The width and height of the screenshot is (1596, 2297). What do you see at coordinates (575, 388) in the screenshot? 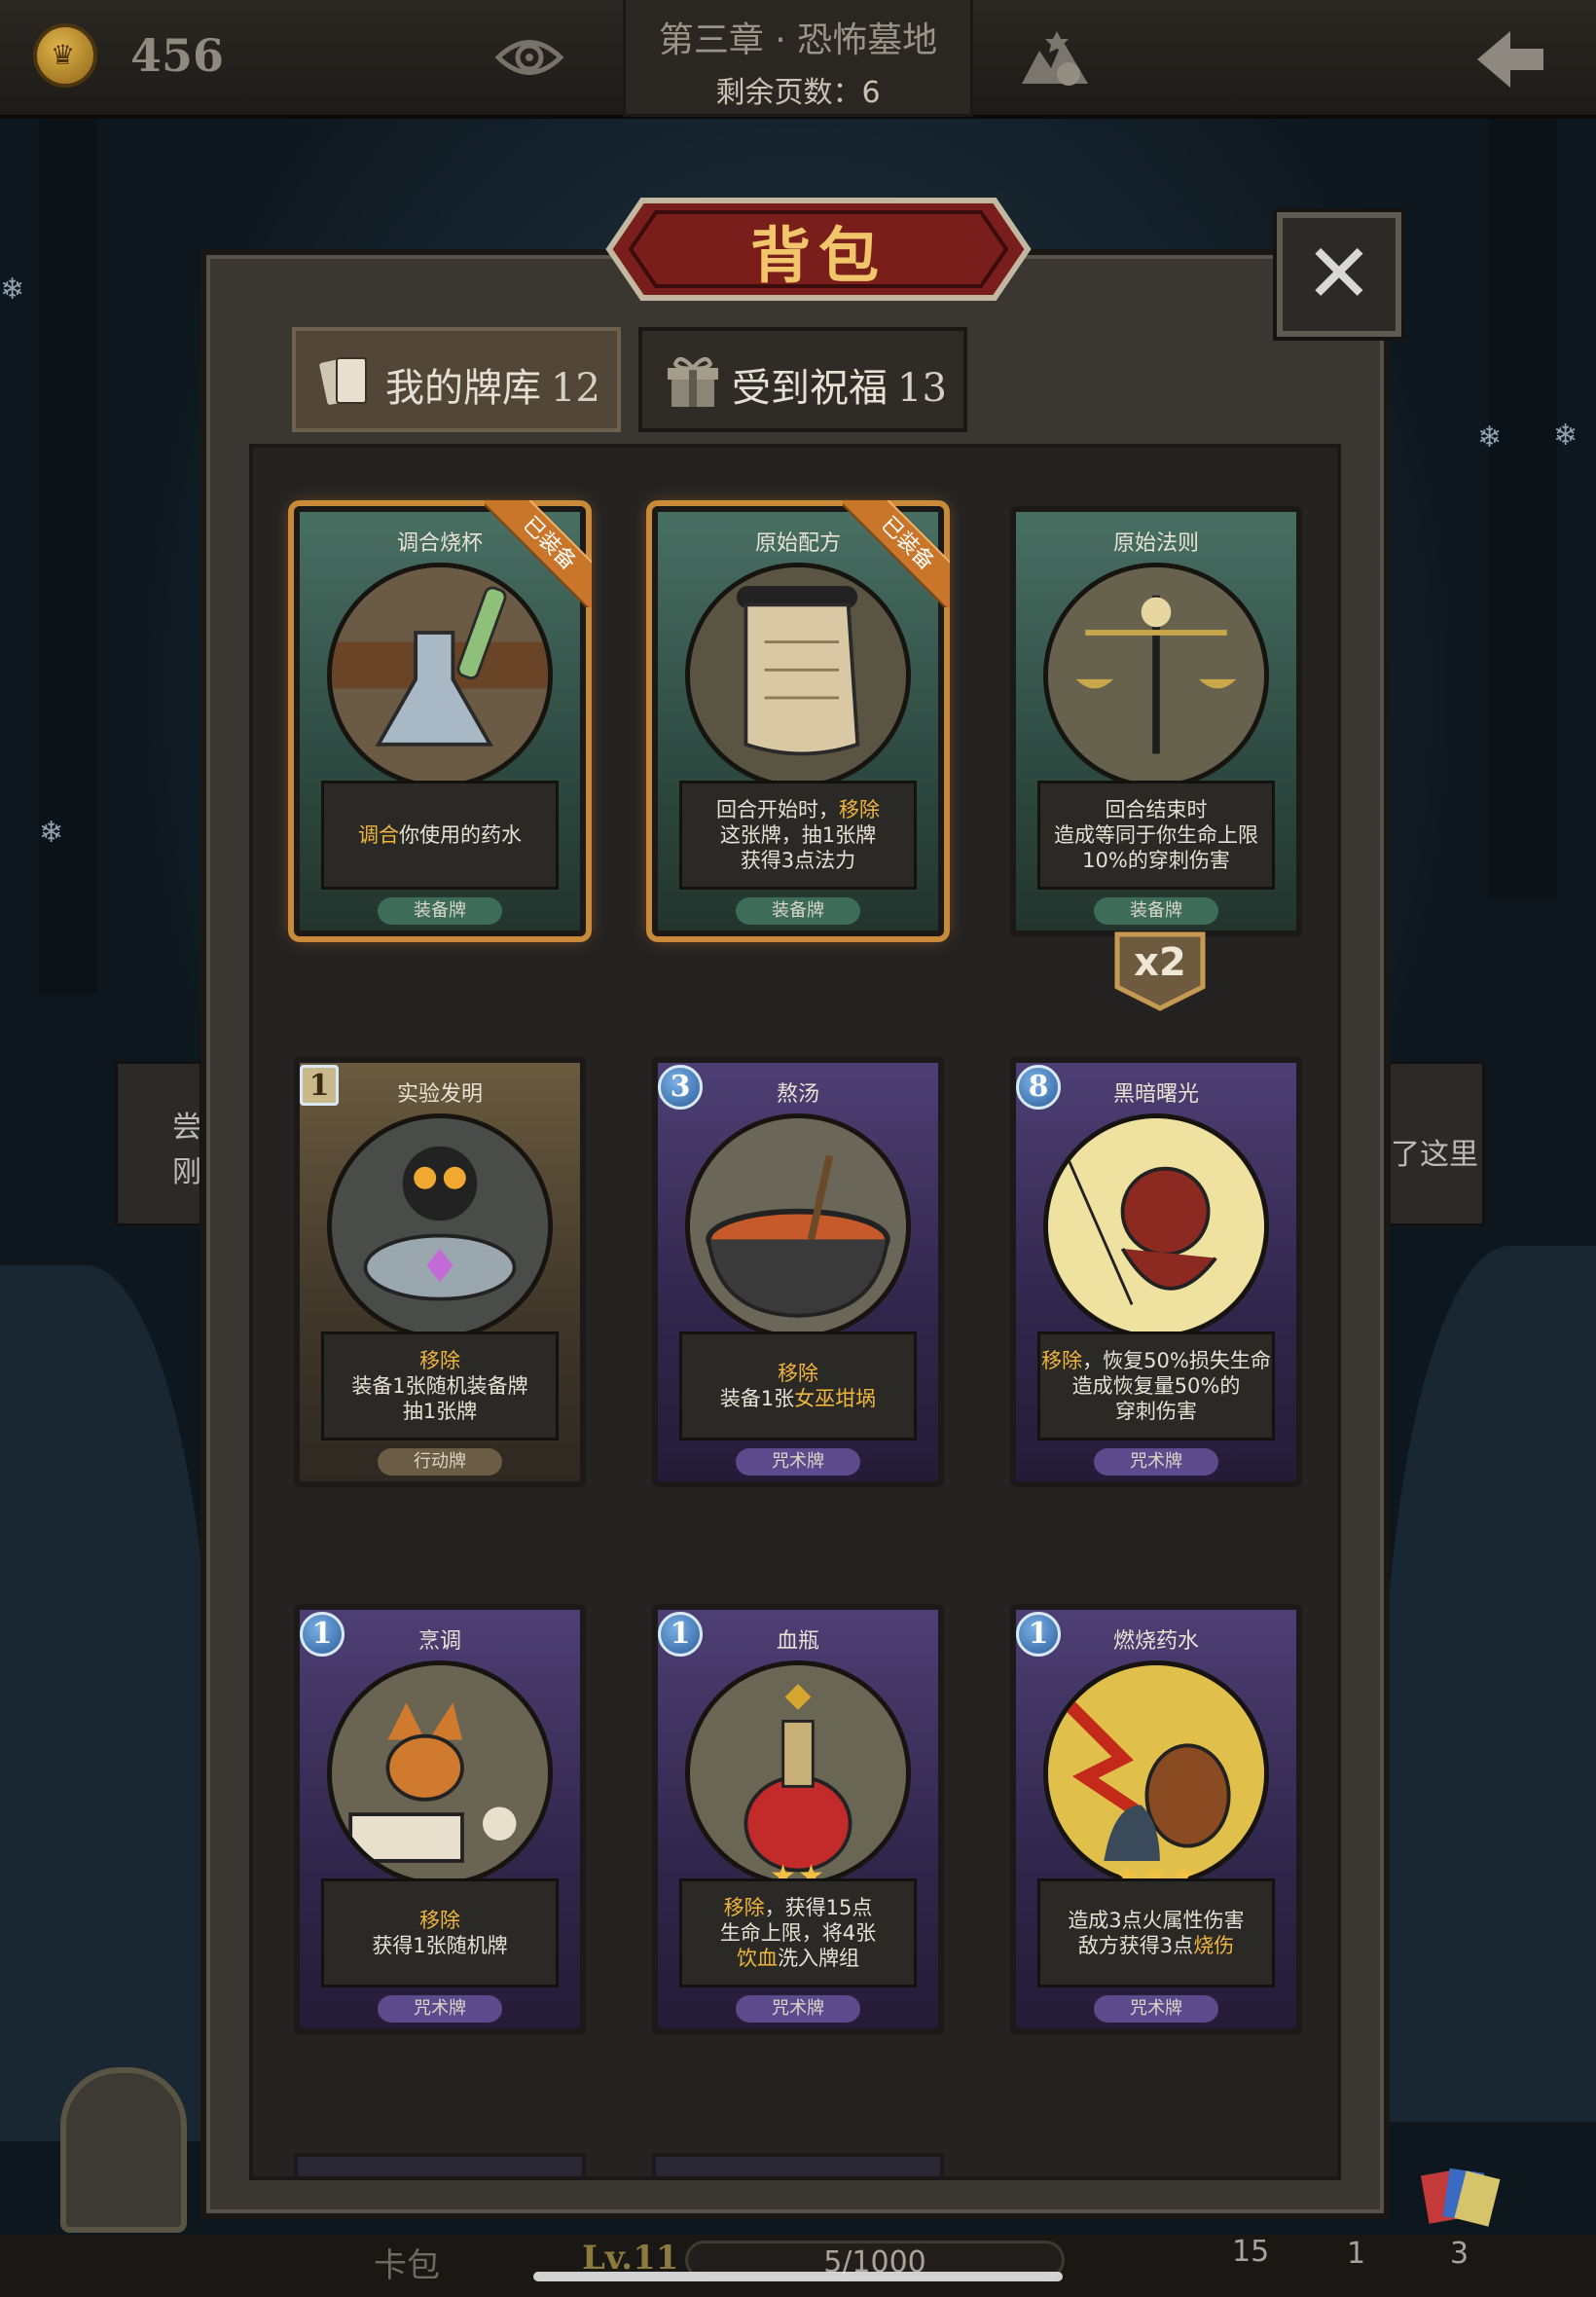
I see `tab-count: 12` at bounding box center [575, 388].